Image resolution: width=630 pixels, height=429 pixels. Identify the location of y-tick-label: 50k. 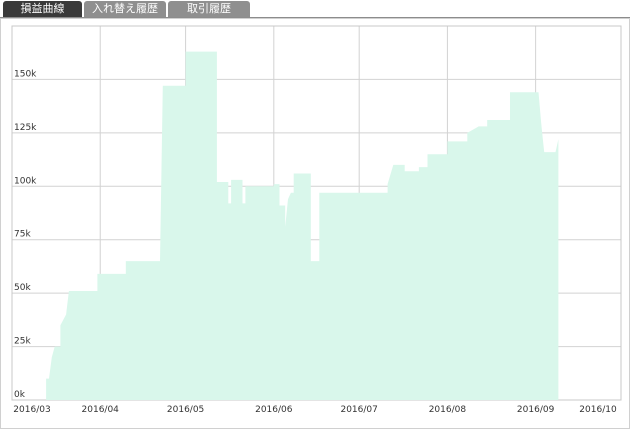
(22, 288).